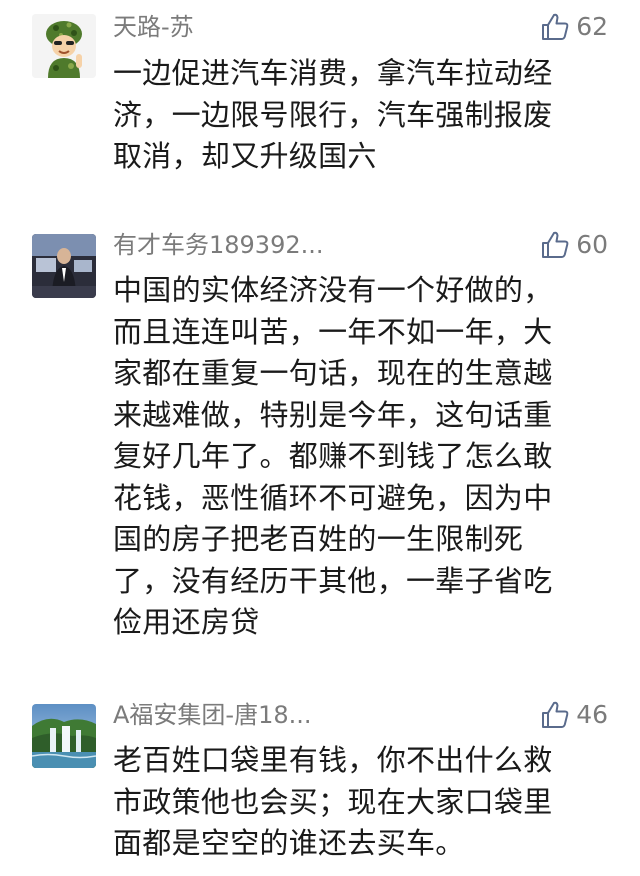 The image size is (640, 876). Describe the element at coordinates (64, 736) in the screenshot. I see `waterfall-avatar-icon` at that location.